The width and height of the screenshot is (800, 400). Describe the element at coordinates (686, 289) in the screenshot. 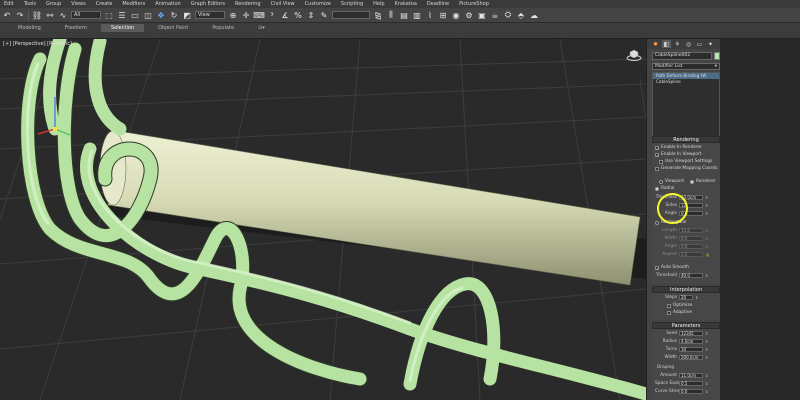

I see `interpolation-rollout-header: Interpolation` at that location.